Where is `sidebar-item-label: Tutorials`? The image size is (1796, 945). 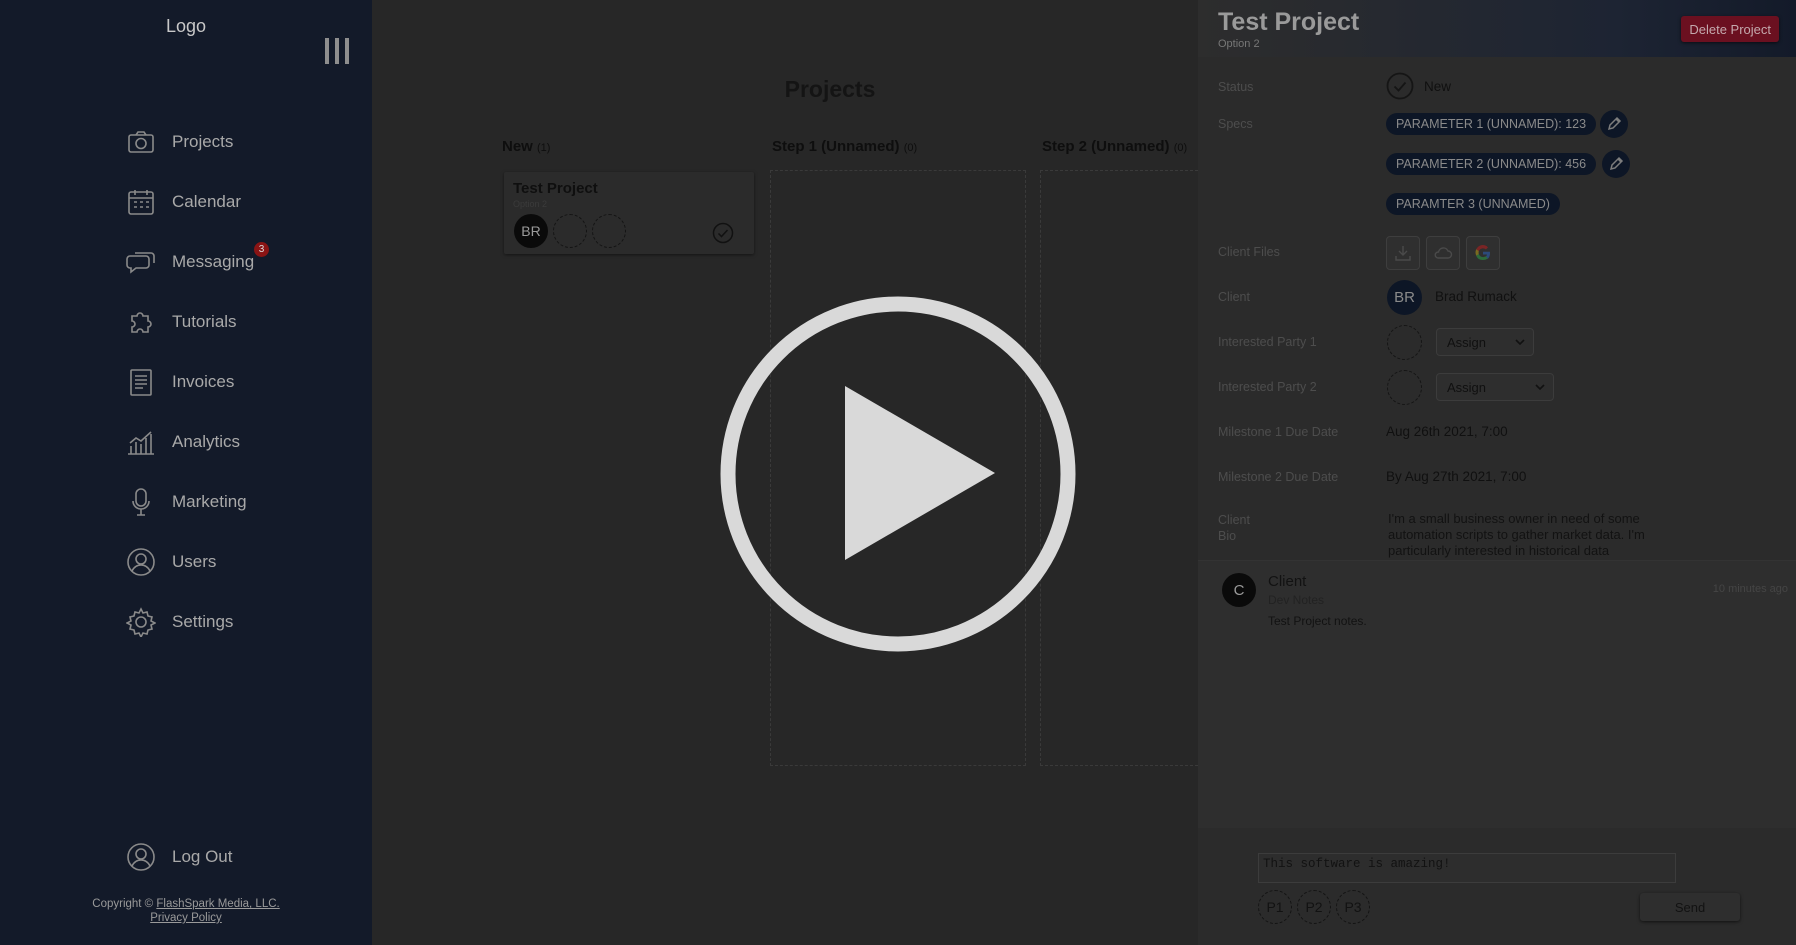
sidebar-item-label: Tutorials is located at coordinates (204, 321).